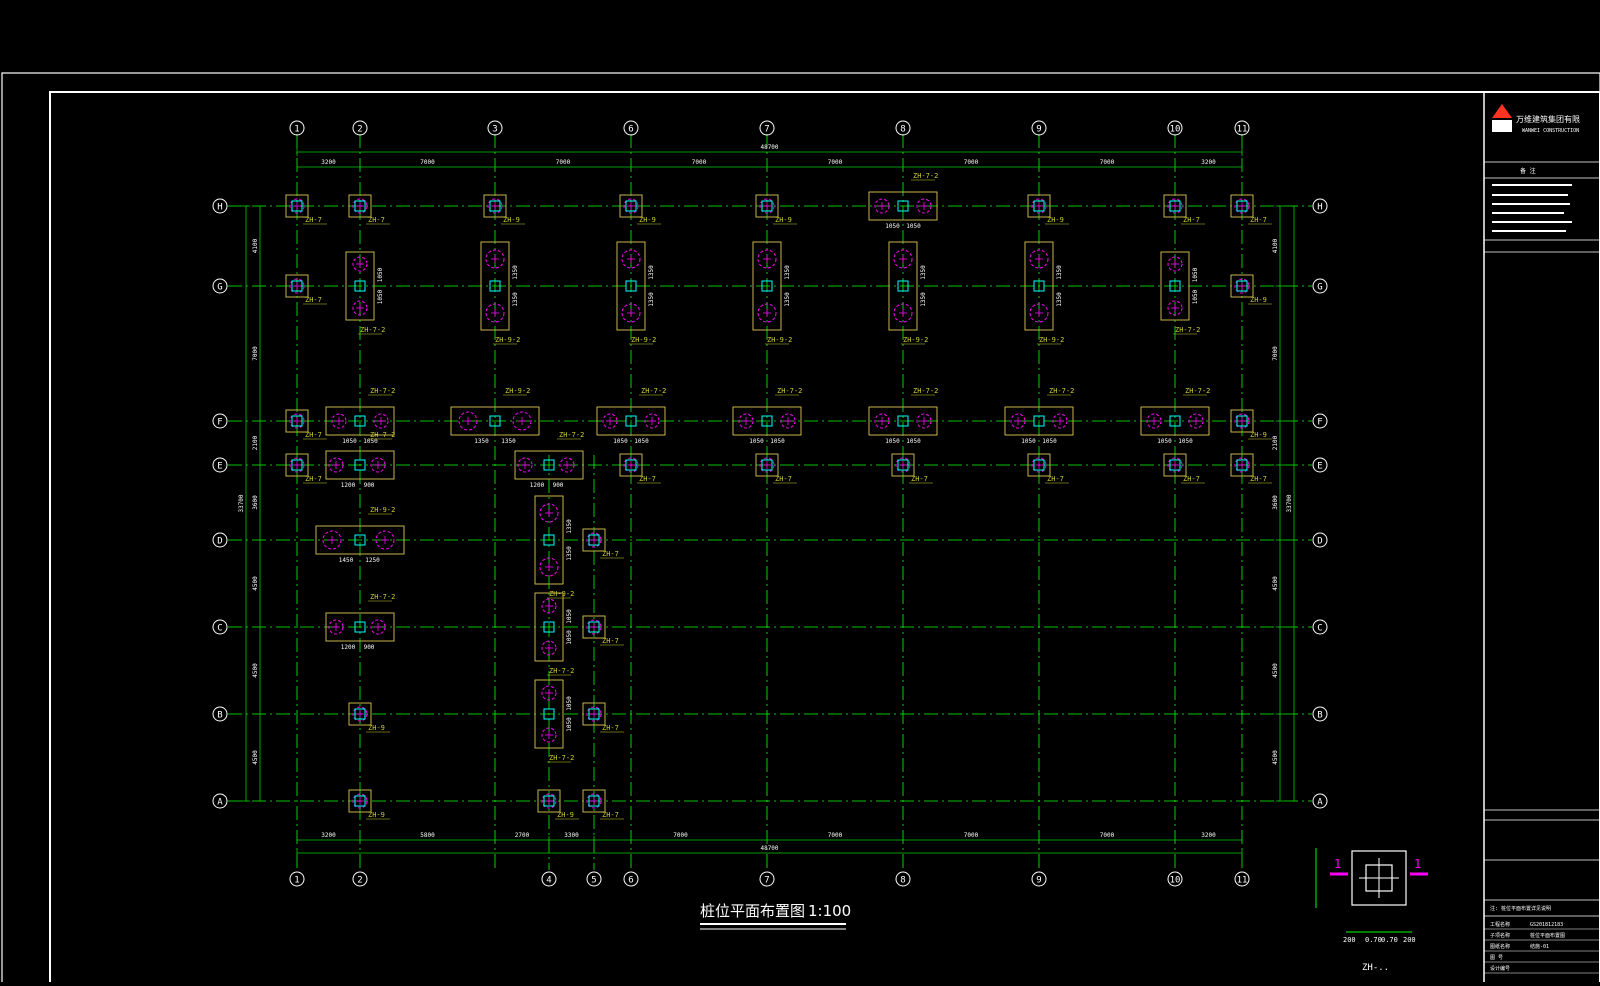  Describe the element at coordinates (561, 671) in the screenshot. I see `pile-C4-label: ZH-7-2` at that location.